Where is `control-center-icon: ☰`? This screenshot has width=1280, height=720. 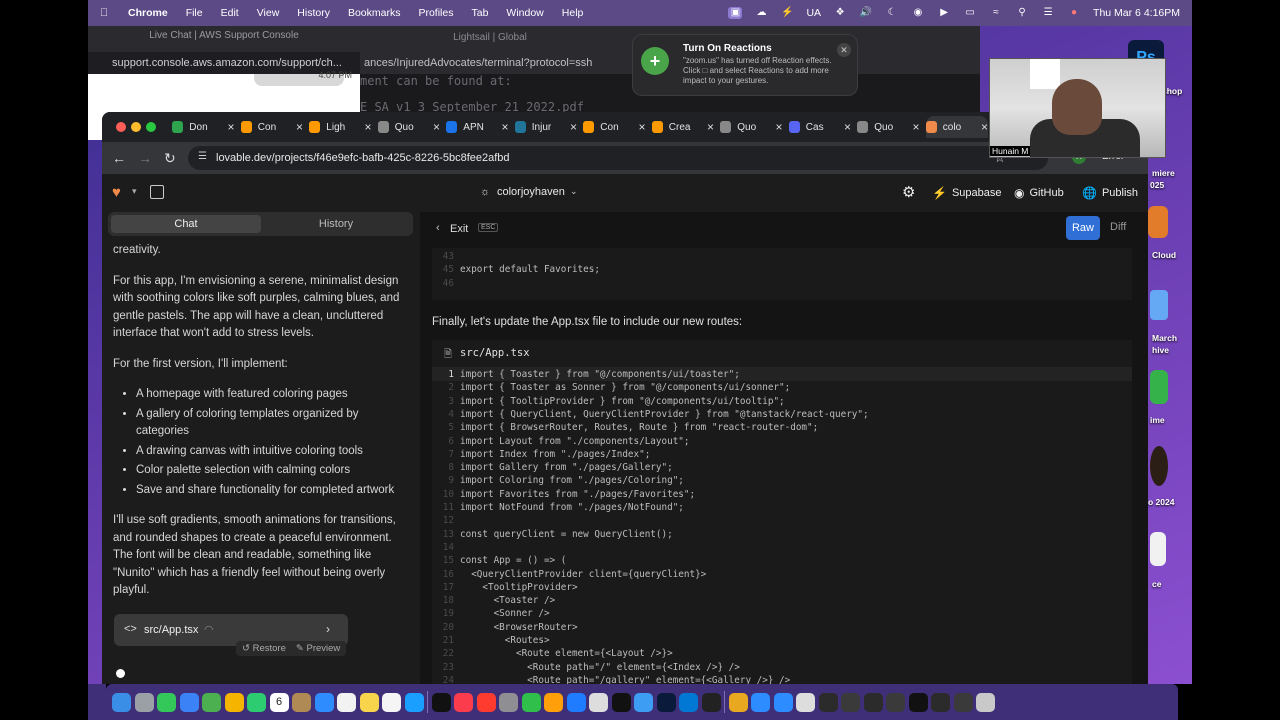 control-center-icon: ☰ is located at coordinates (1048, 13).